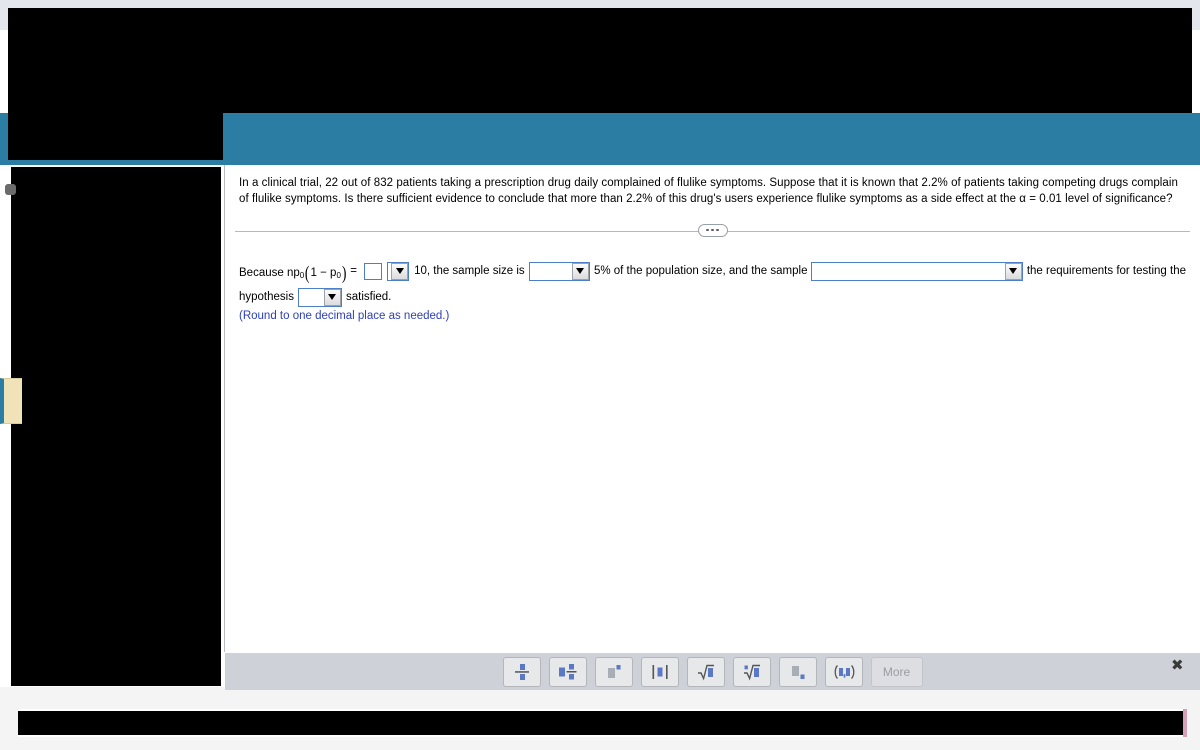  What do you see at coordinates (338, 276) in the screenshot?
I see `p-subscript-zero: 0` at bounding box center [338, 276].